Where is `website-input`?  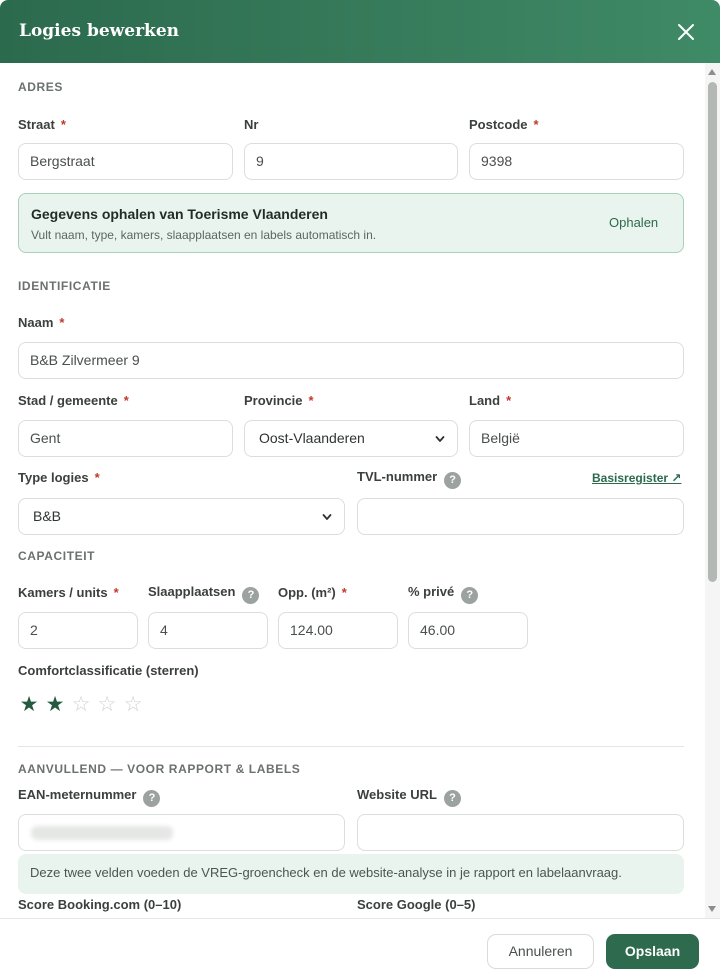
website-input is located at coordinates (520, 832).